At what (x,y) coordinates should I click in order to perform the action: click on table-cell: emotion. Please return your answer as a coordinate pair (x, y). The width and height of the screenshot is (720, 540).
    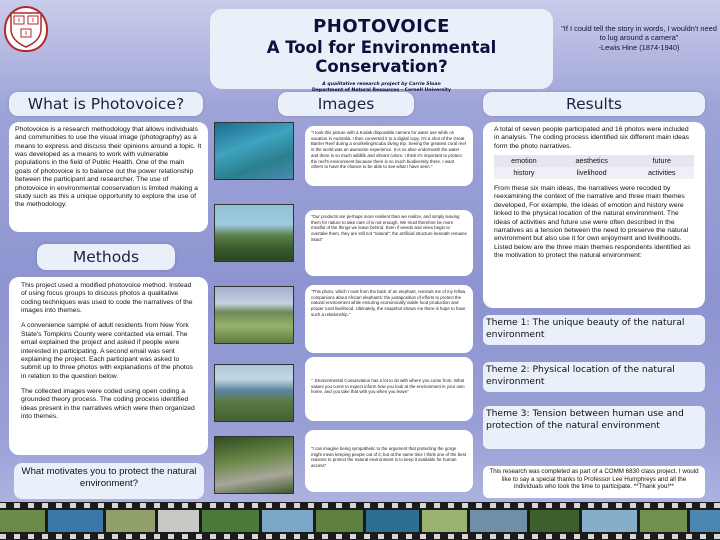
    Looking at the image, I should click on (524, 161).